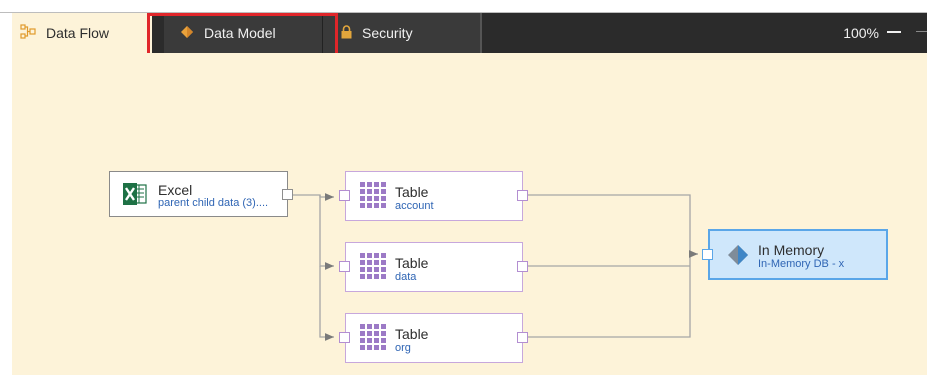  I want to click on table-org-output-port, so click(522, 337).